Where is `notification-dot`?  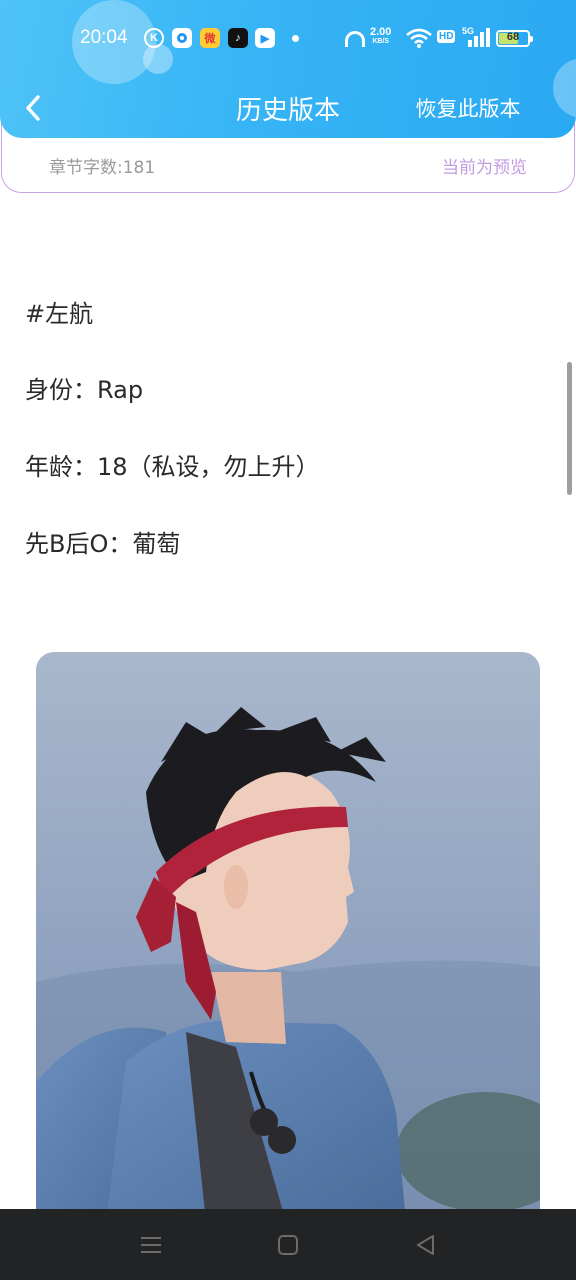
notification-dot is located at coordinates (295, 38).